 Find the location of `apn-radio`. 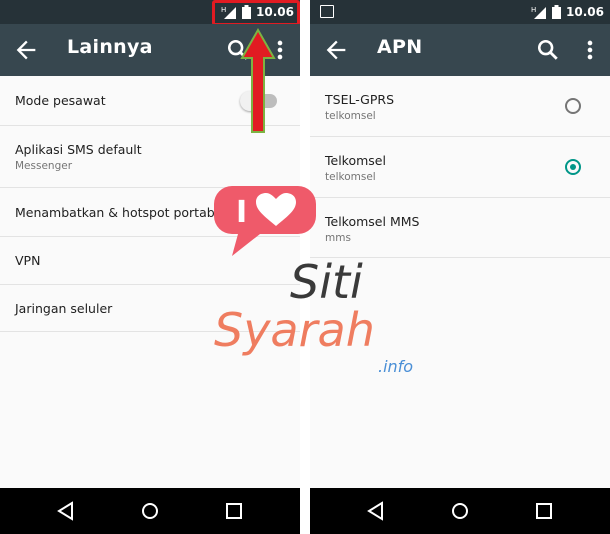

apn-radio is located at coordinates (573, 106).